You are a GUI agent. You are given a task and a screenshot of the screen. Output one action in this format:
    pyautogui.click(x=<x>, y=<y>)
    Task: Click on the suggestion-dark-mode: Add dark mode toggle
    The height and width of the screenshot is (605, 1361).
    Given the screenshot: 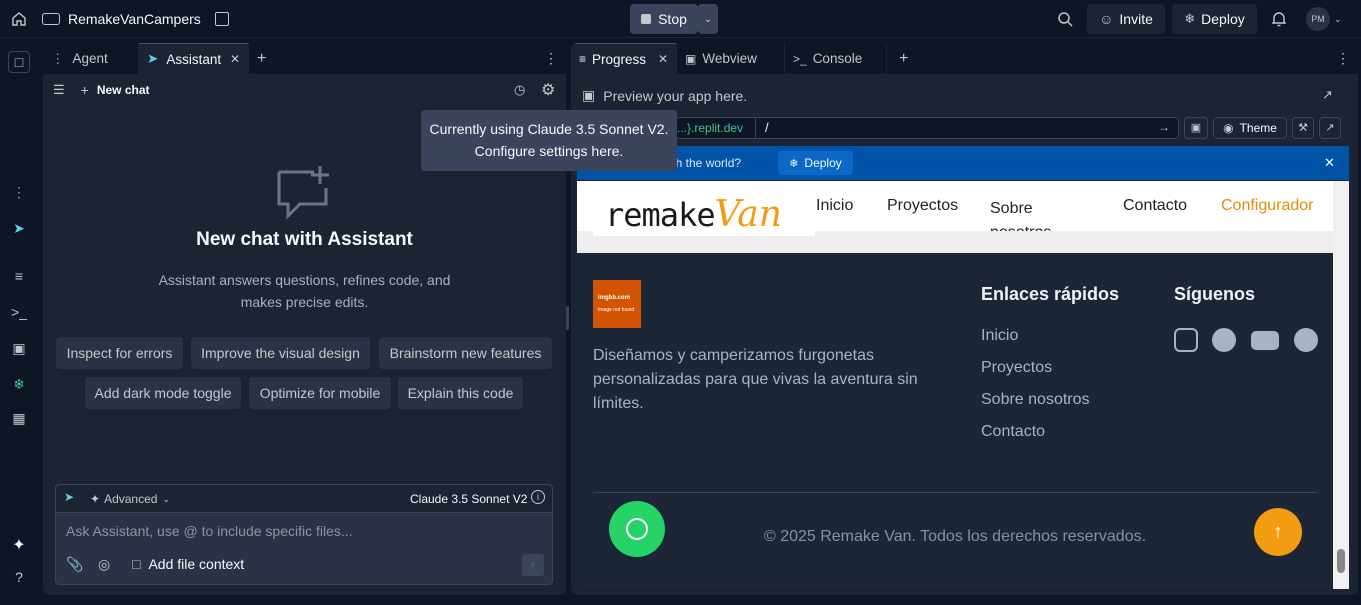 What is the action you would take?
    pyautogui.click(x=163, y=393)
    